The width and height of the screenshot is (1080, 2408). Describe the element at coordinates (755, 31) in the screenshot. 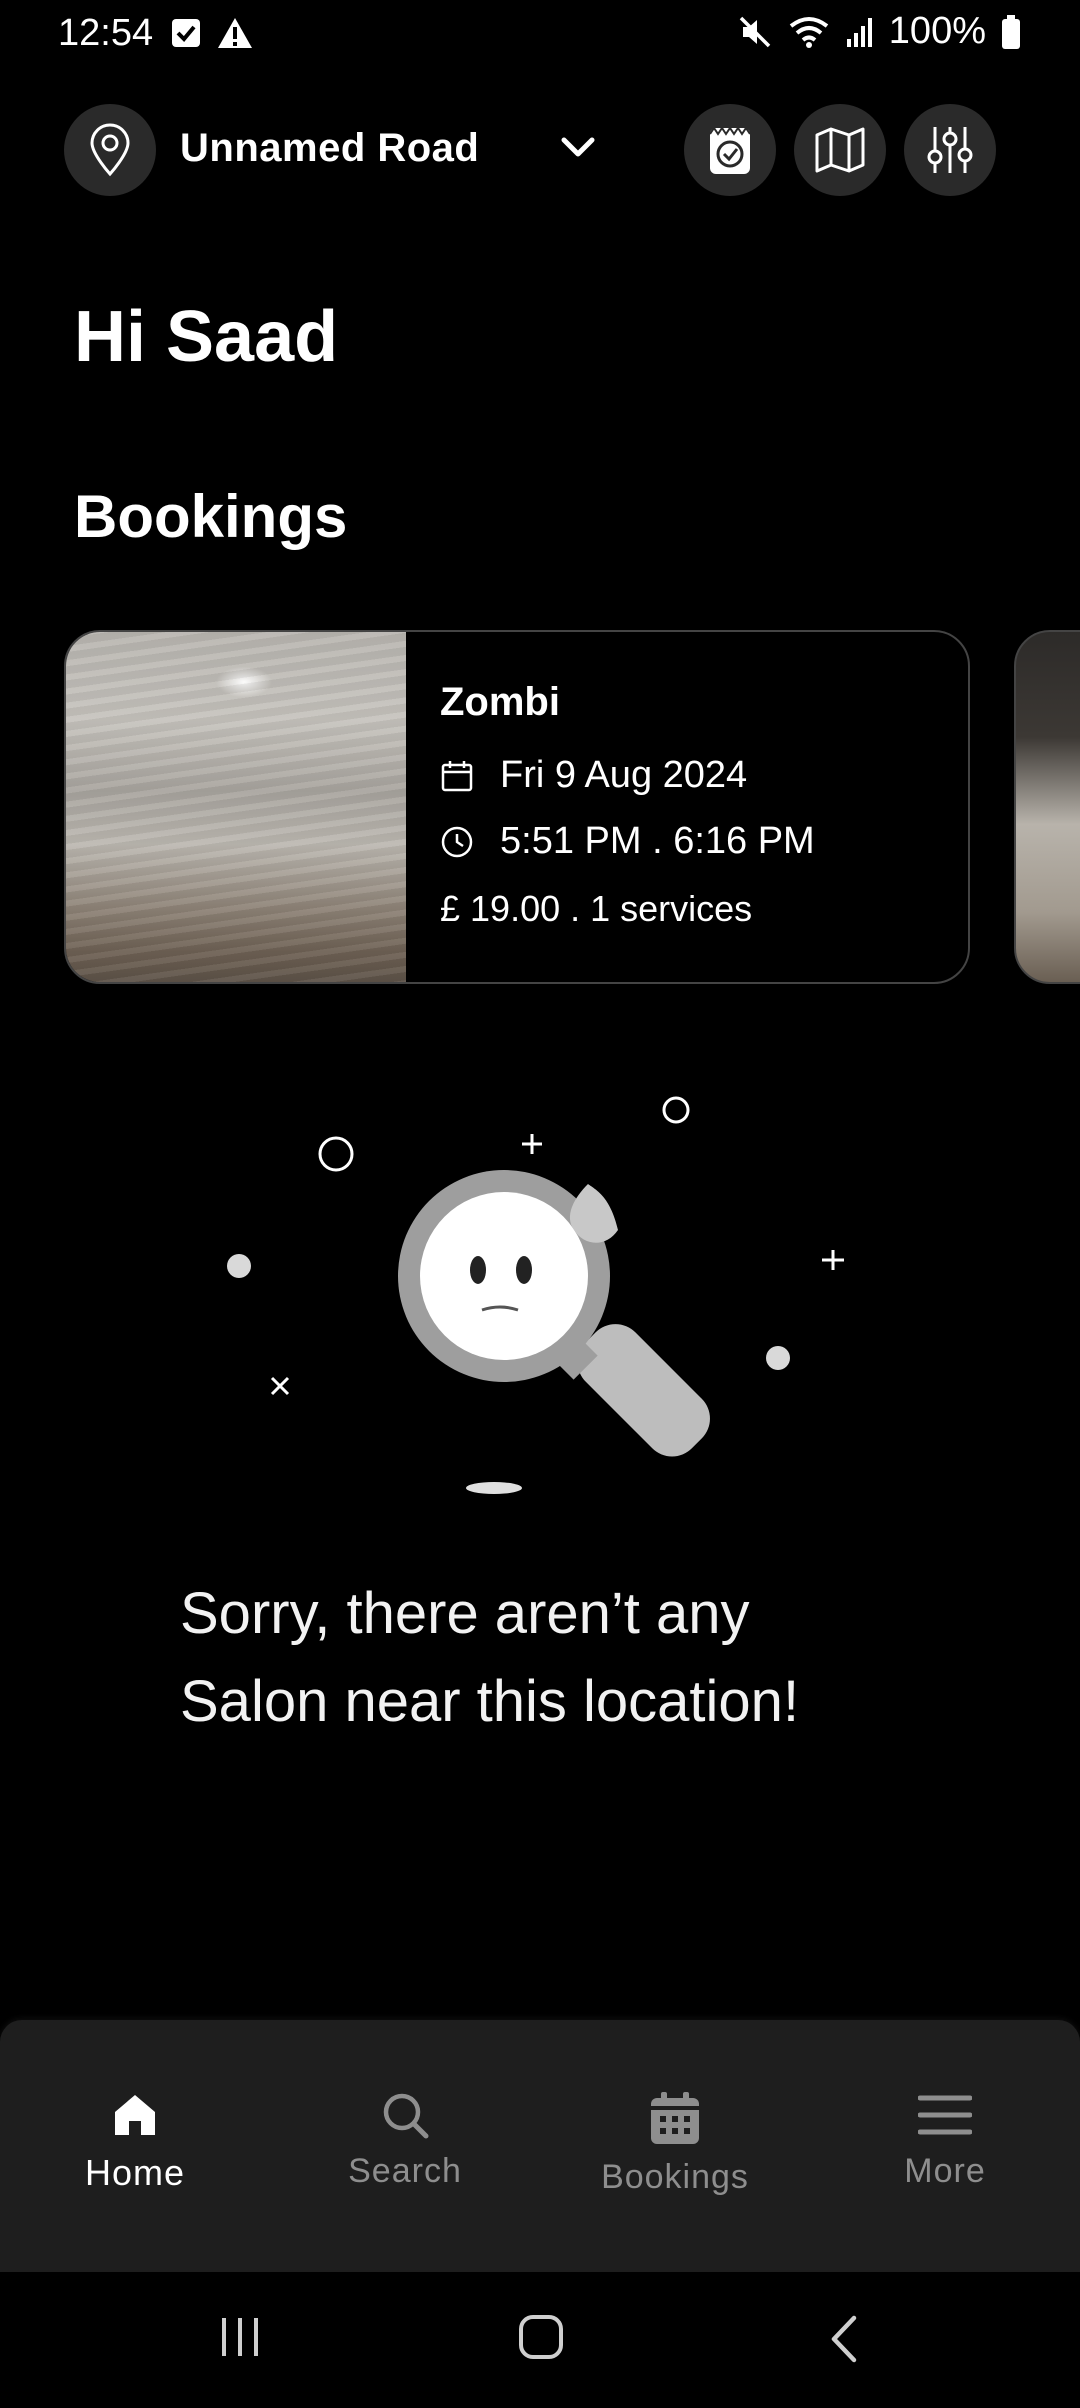

I see `mute-icon` at that location.